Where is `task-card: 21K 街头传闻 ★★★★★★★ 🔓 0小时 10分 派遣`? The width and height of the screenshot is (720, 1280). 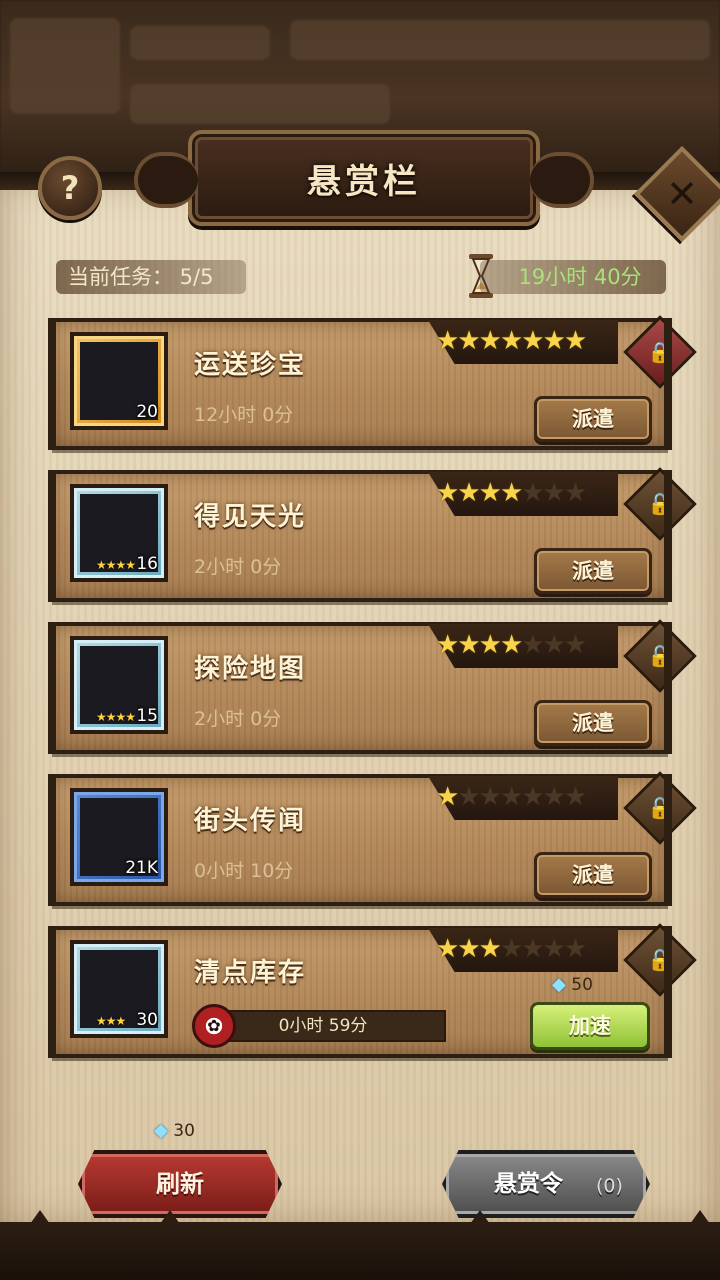 task-card: 21K 街头传闻 ★★★★★★★ 🔓 0小时 10分 派遣 is located at coordinates (372, 838).